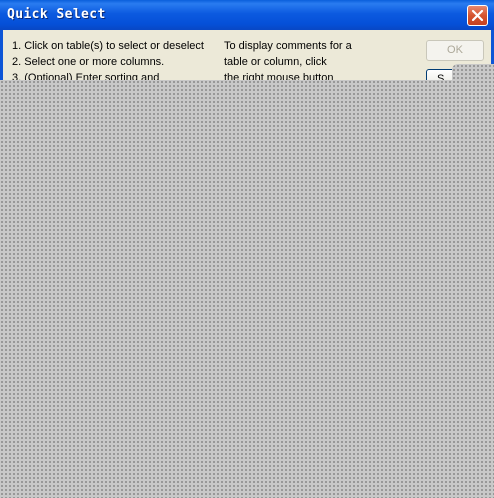 Image resolution: width=494 pixels, height=498 pixels. Describe the element at coordinates (279, 76) in the screenshot. I see `comment-hint-line-3: the right mouse button` at that location.